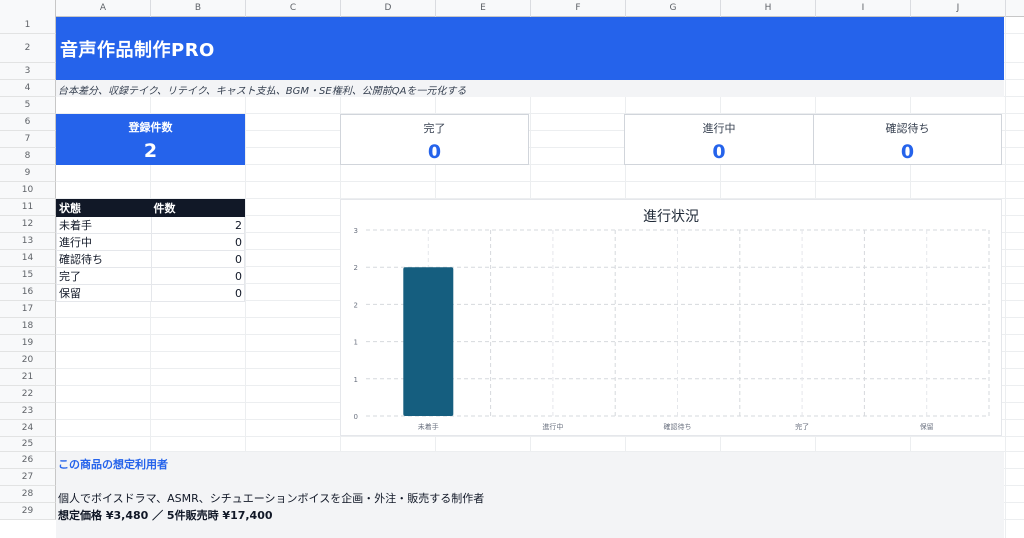 The width and height of the screenshot is (1024, 538). What do you see at coordinates (1005, 277) in the screenshot?
I see `column-gridline` at bounding box center [1005, 277].